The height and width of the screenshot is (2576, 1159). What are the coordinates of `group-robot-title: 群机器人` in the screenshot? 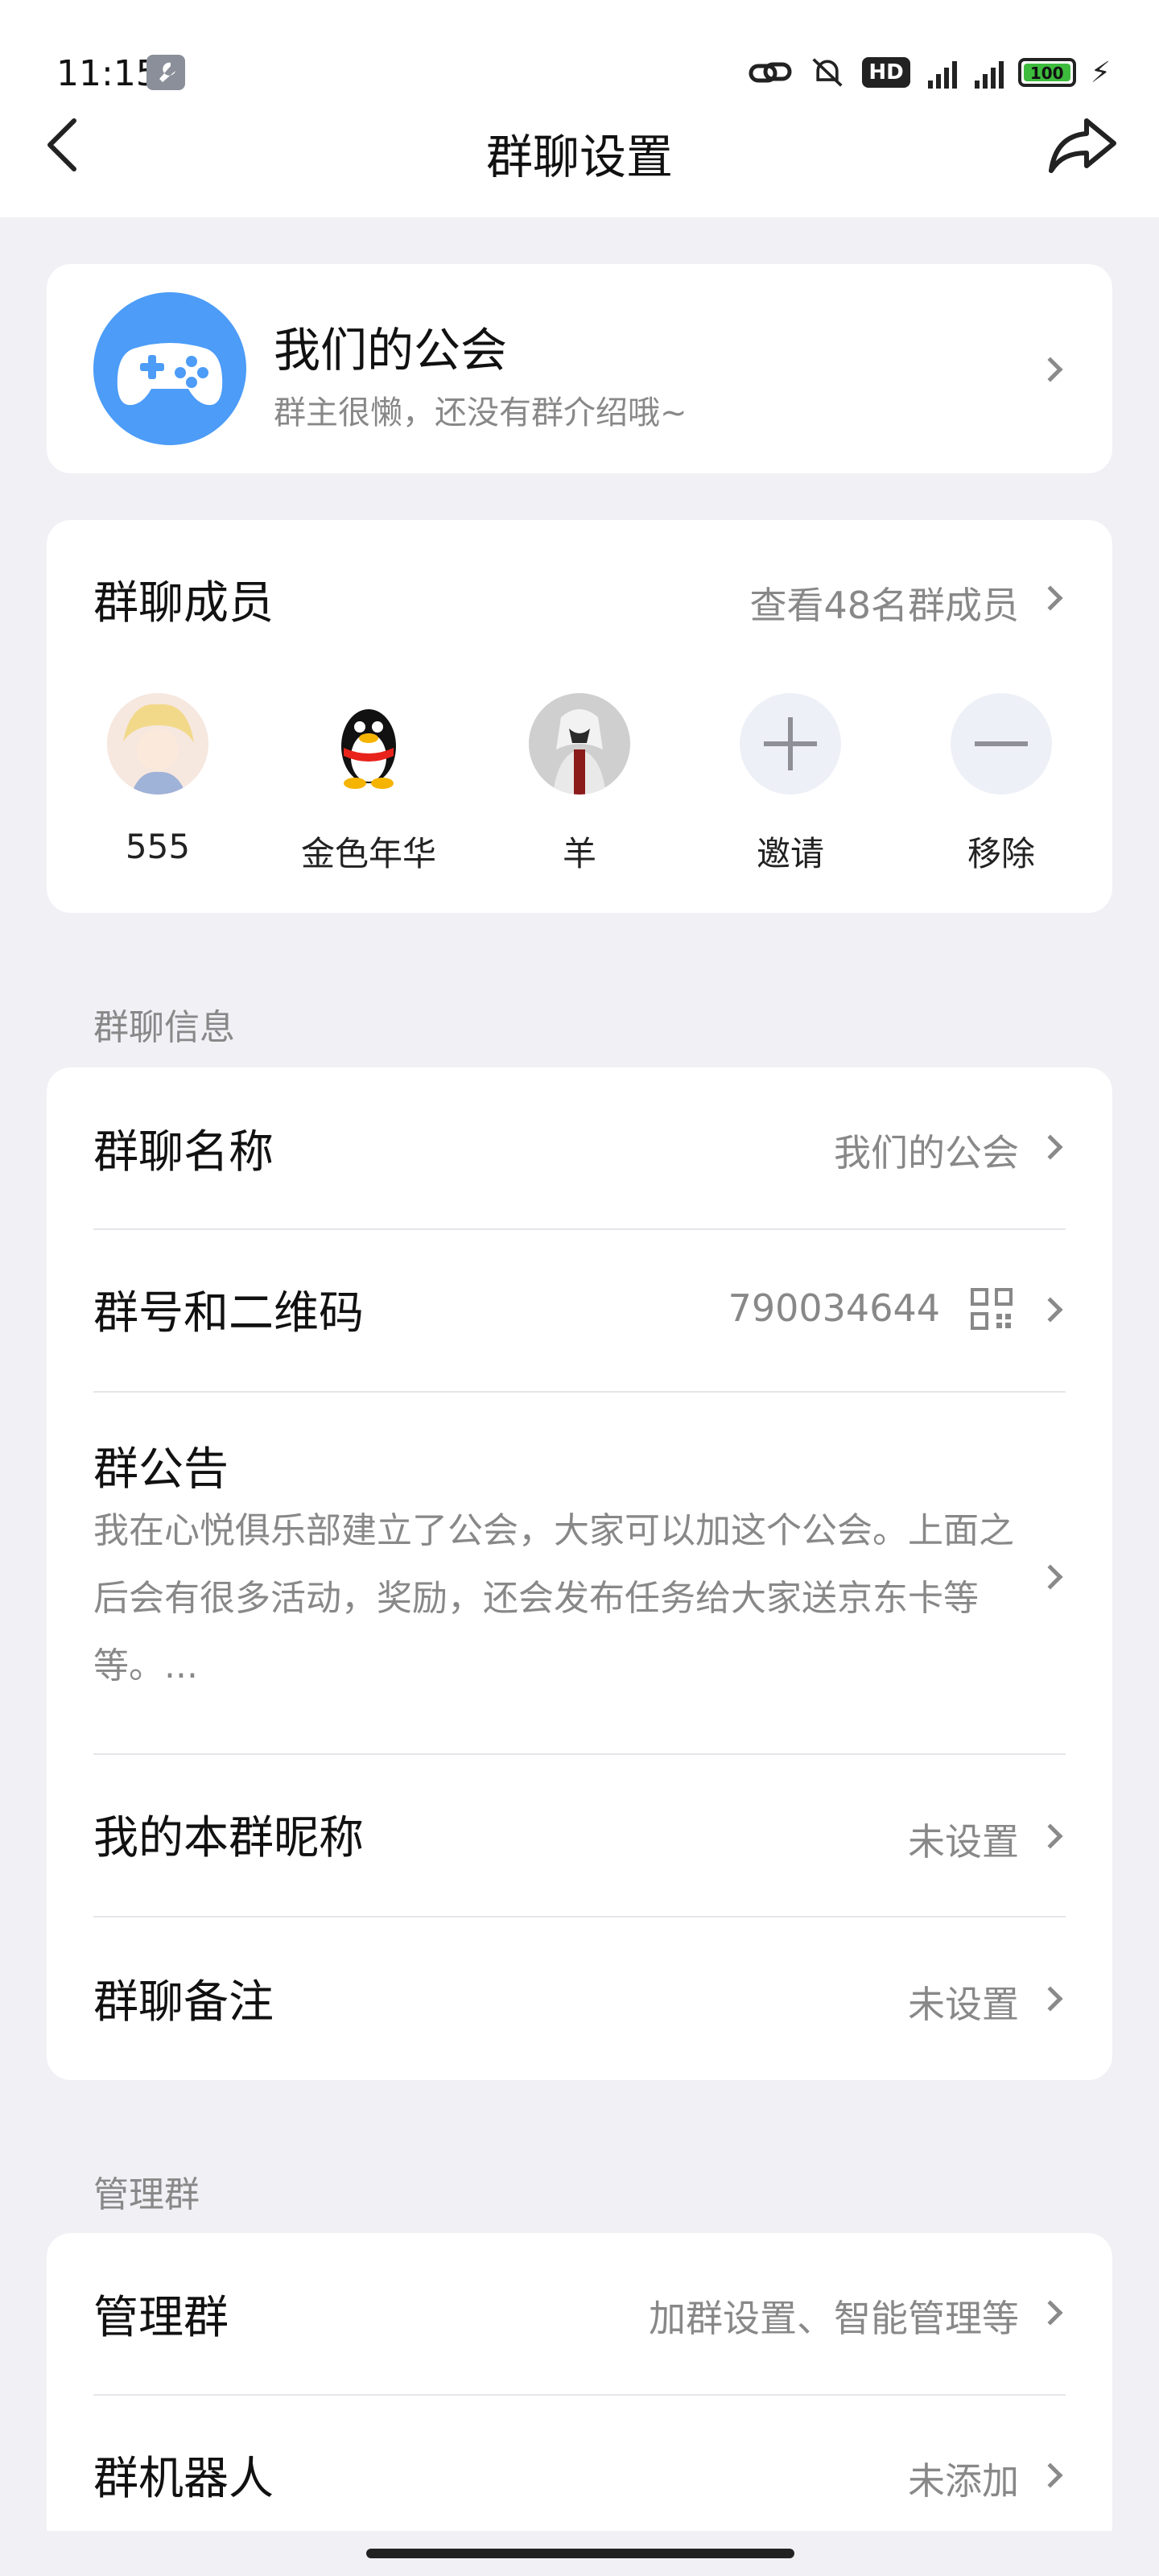 It's located at (183, 2479).